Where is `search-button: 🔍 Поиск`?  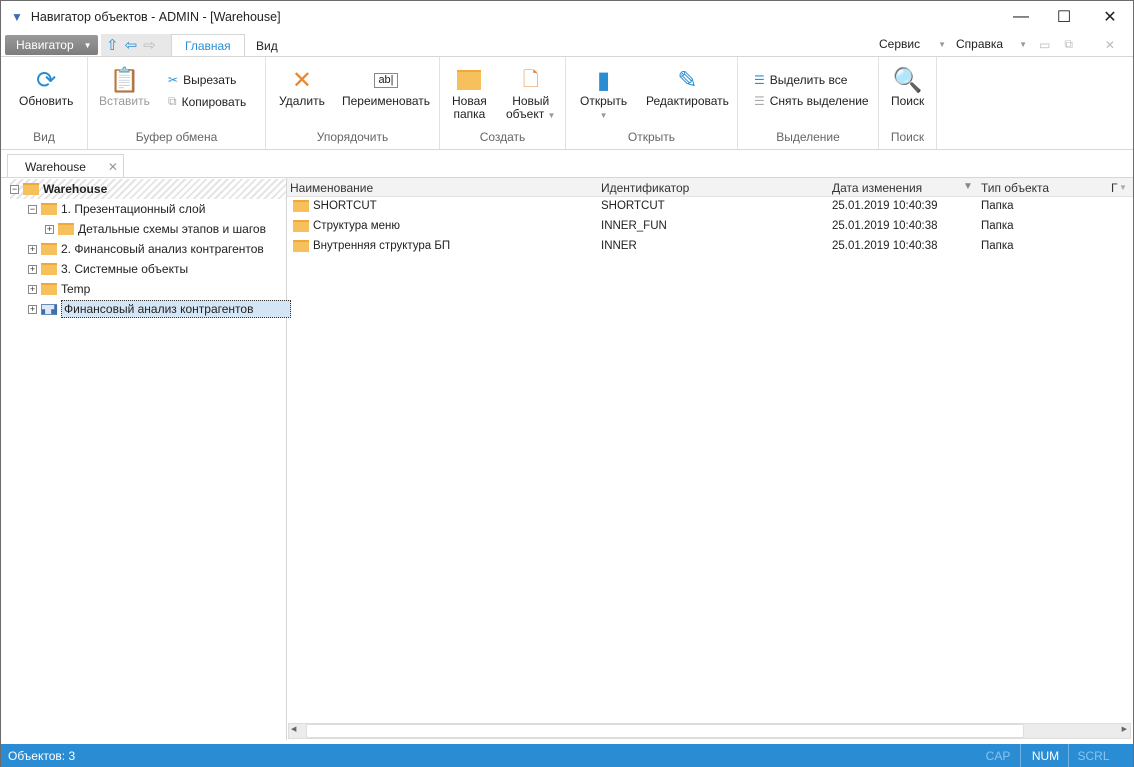
search-button: 🔍 Поиск is located at coordinates (907, 86).